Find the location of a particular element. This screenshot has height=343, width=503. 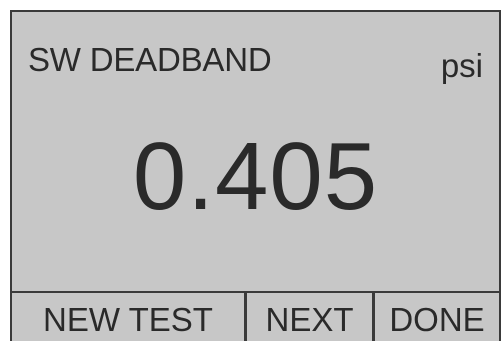

next-softkey: NEXT is located at coordinates (308, 317).